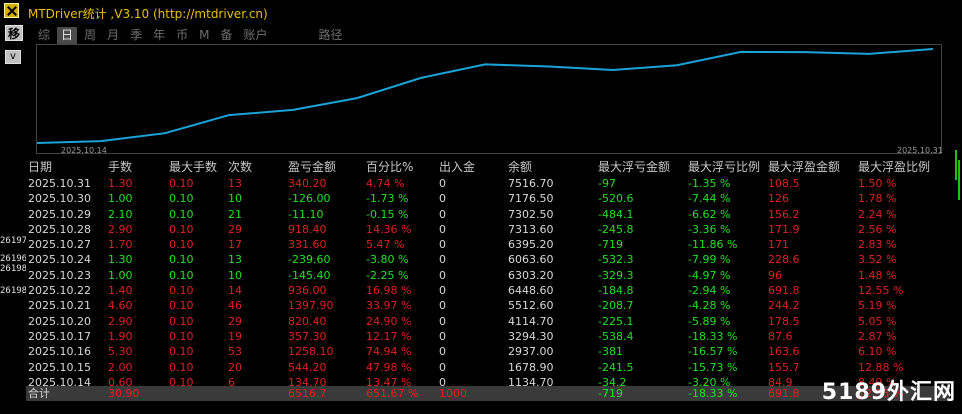 Image resolution: width=962 pixels, height=414 pixels. Describe the element at coordinates (780, 336) in the screenshot. I see `table-cell: 87.6` at that location.